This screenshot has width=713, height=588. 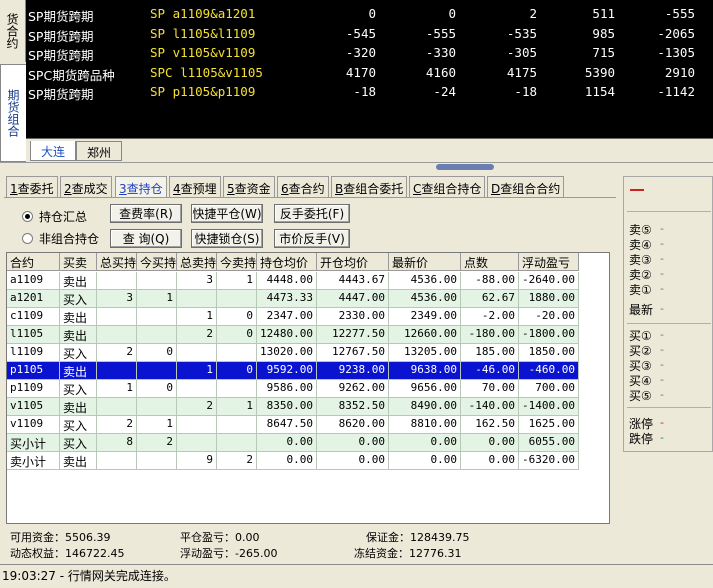 I want to click on price-indicator, so click(x=637, y=190).